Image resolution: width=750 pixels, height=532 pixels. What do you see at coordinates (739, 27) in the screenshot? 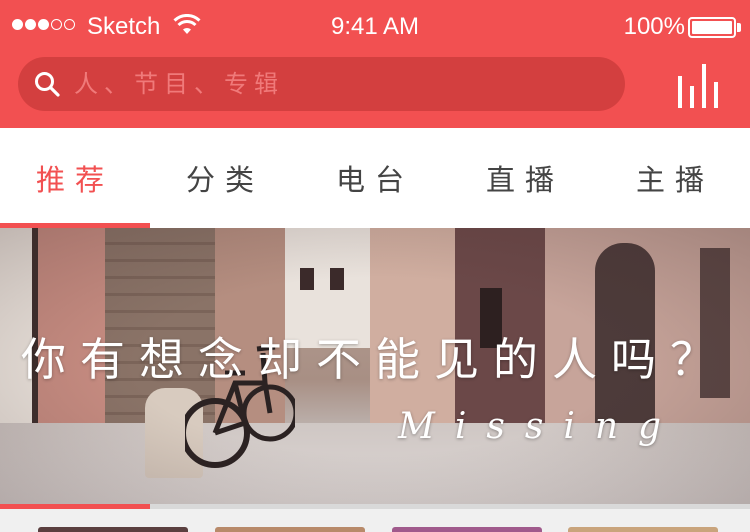
I see `battery-cap` at bounding box center [739, 27].